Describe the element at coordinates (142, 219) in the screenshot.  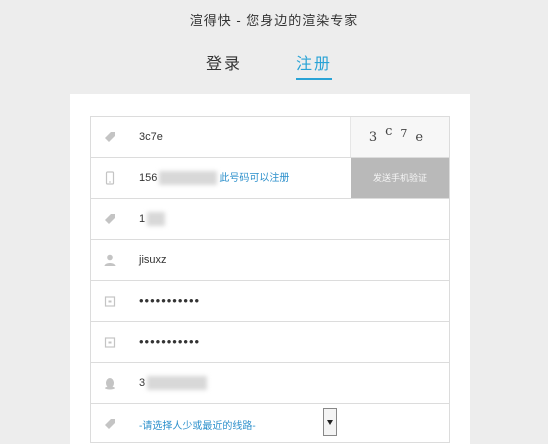
I see `code-prefix: 1` at that location.